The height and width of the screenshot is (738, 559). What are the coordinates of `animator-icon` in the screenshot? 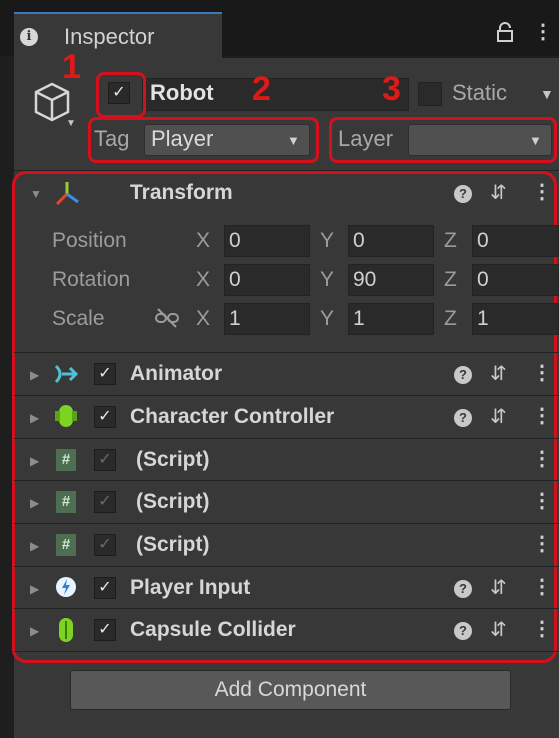 It's located at (67, 376).